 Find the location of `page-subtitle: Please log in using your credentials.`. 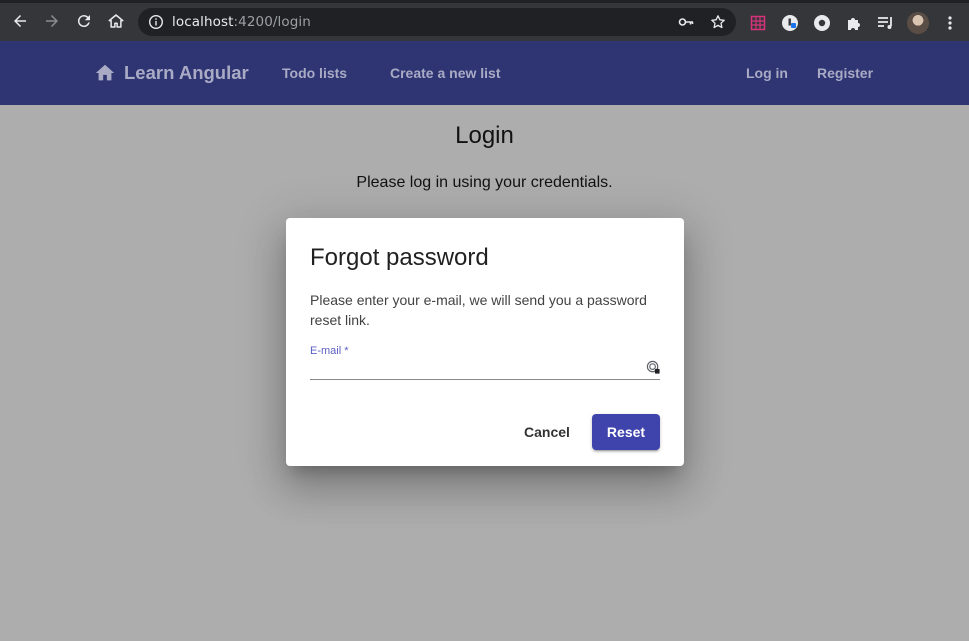

page-subtitle: Please log in using your credentials. is located at coordinates (484, 182).